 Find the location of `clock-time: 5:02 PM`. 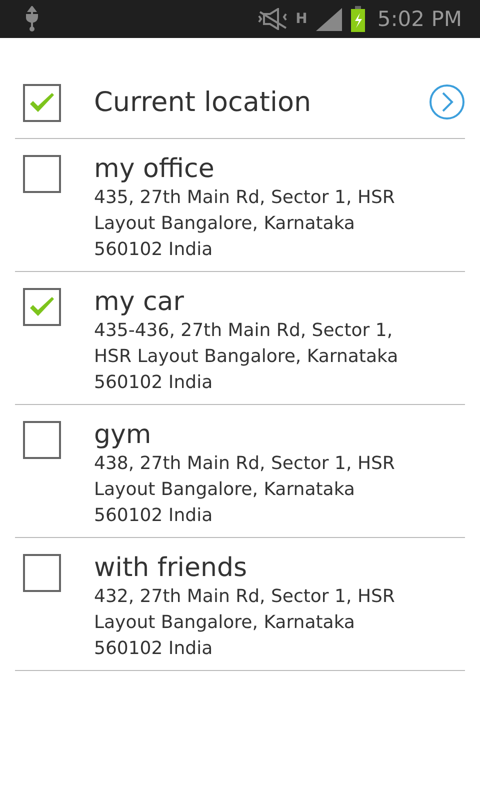

clock-time: 5:02 PM is located at coordinates (419, 19).